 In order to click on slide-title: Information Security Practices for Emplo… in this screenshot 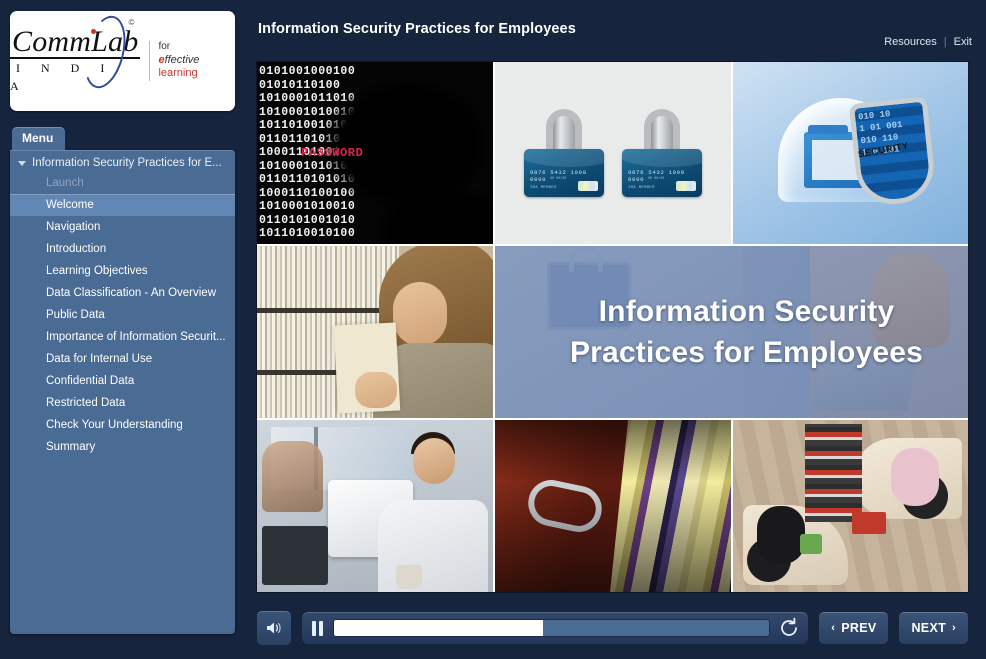, I will do `click(731, 332)`.